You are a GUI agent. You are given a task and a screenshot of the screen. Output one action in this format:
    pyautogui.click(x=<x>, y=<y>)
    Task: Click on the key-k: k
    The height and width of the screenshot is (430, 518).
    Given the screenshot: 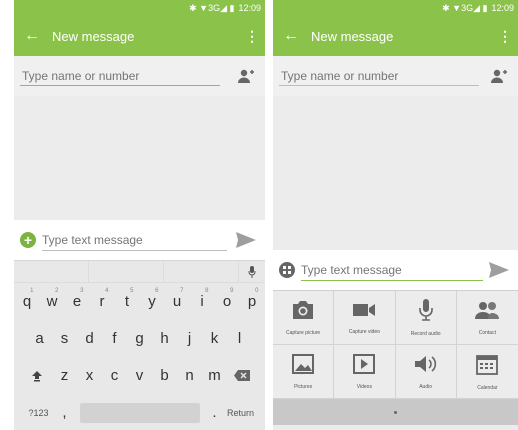 What is the action you would take?
    pyautogui.click(x=214, y=339)
    